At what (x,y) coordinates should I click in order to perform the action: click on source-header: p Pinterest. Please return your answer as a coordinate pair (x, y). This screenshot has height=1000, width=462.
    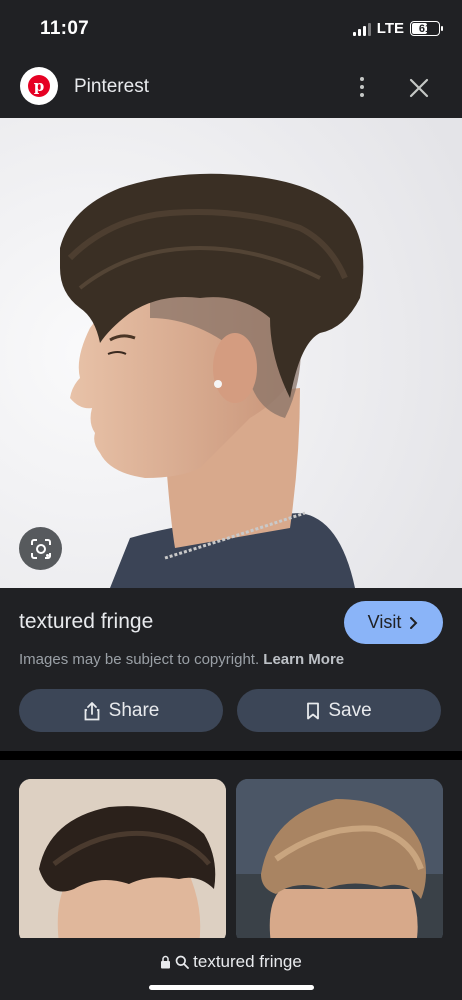
    Looking at the image, I should click on (231, 88).